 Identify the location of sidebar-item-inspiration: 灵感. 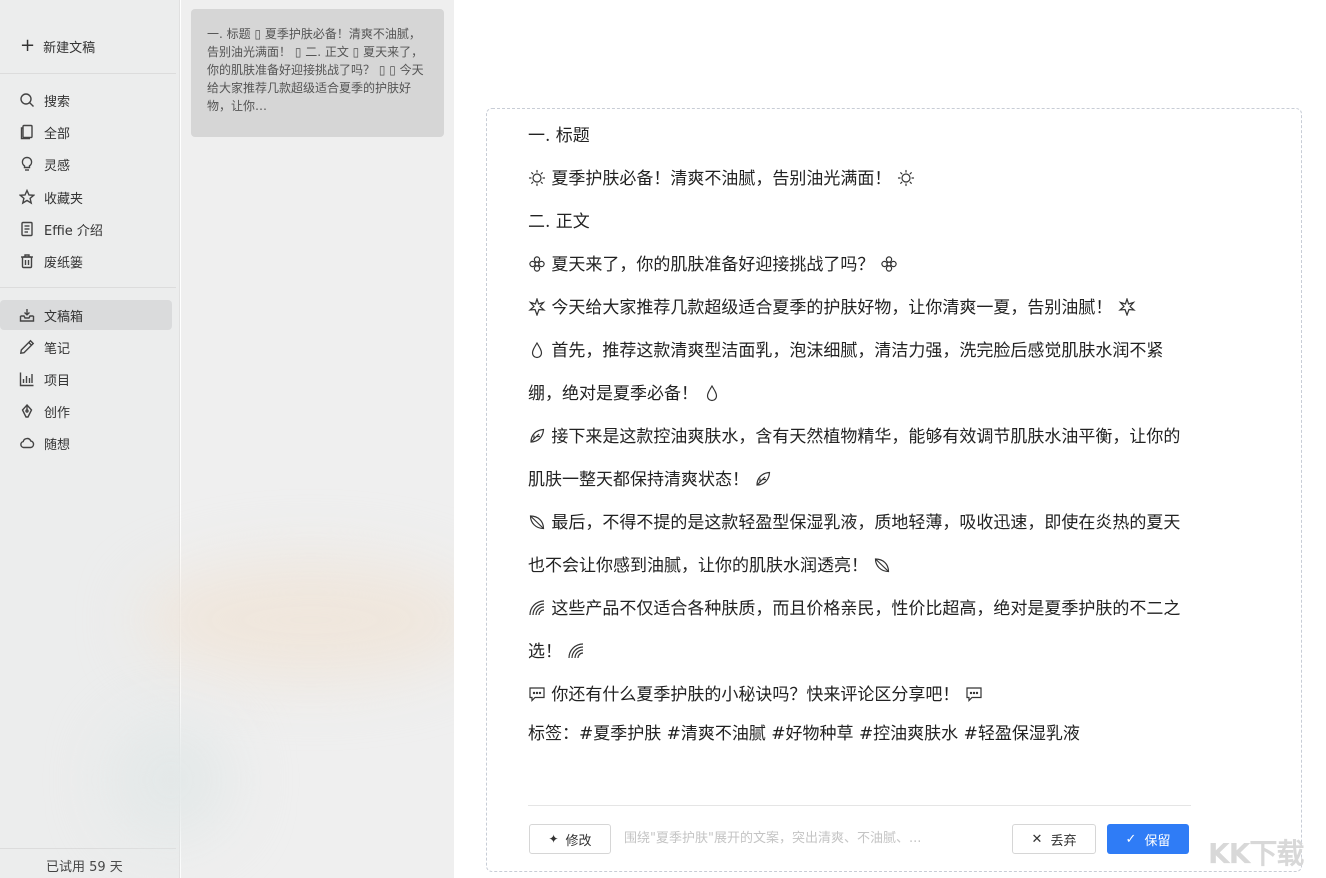
(86, 164).